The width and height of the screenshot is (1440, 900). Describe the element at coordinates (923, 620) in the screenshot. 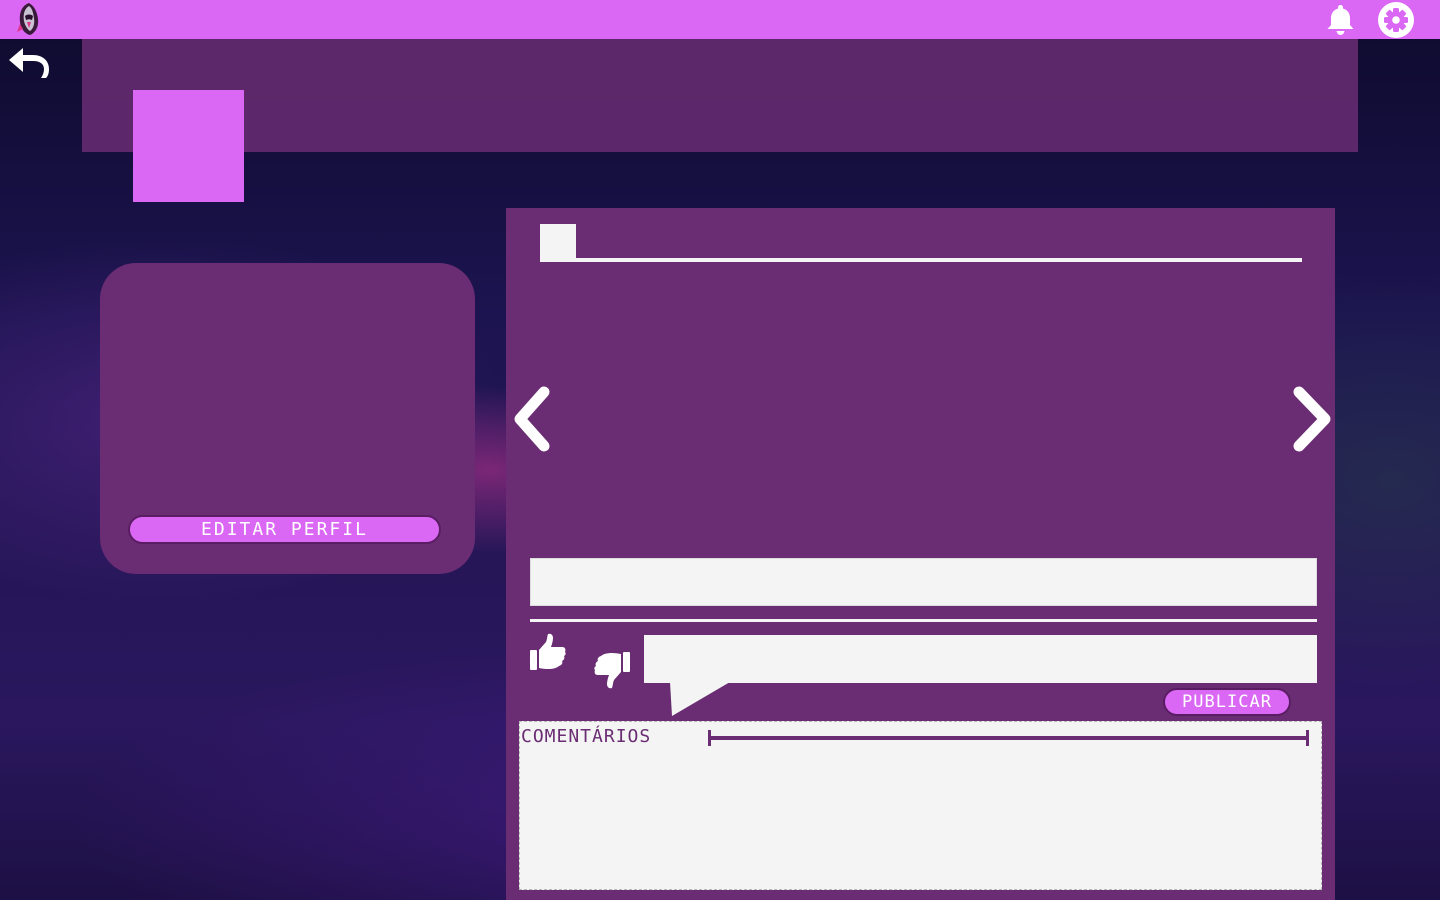

I see `post-divider` at that location.